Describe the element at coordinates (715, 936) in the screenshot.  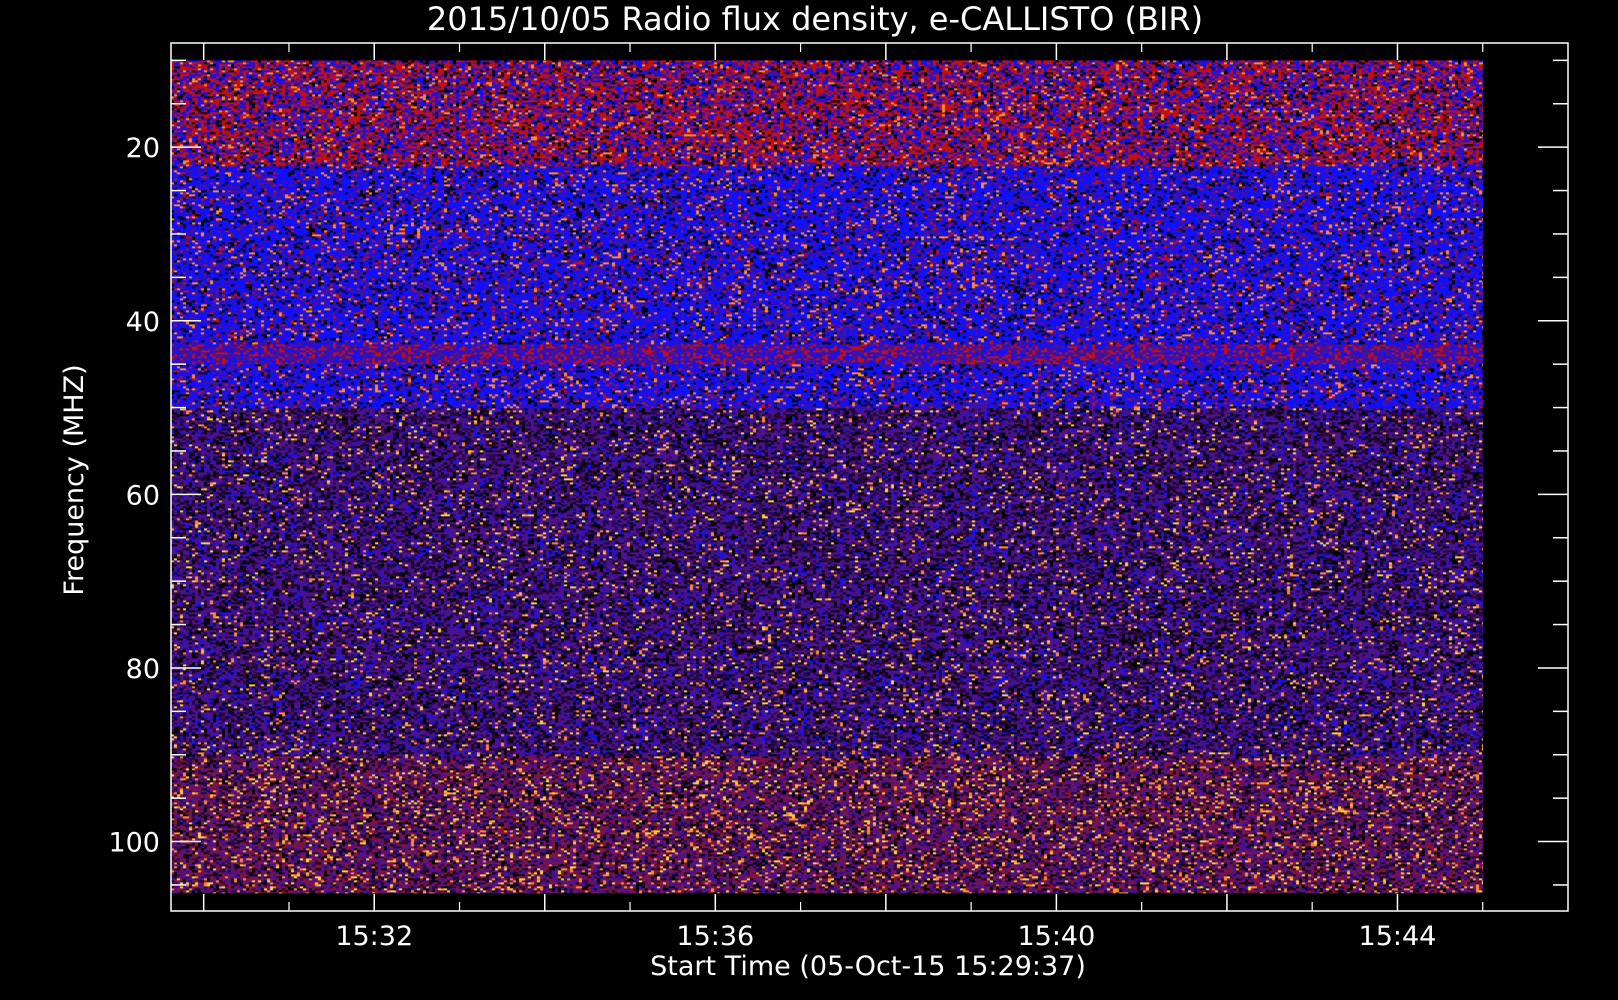
I see `x-tick-label: 15:36` at that location.